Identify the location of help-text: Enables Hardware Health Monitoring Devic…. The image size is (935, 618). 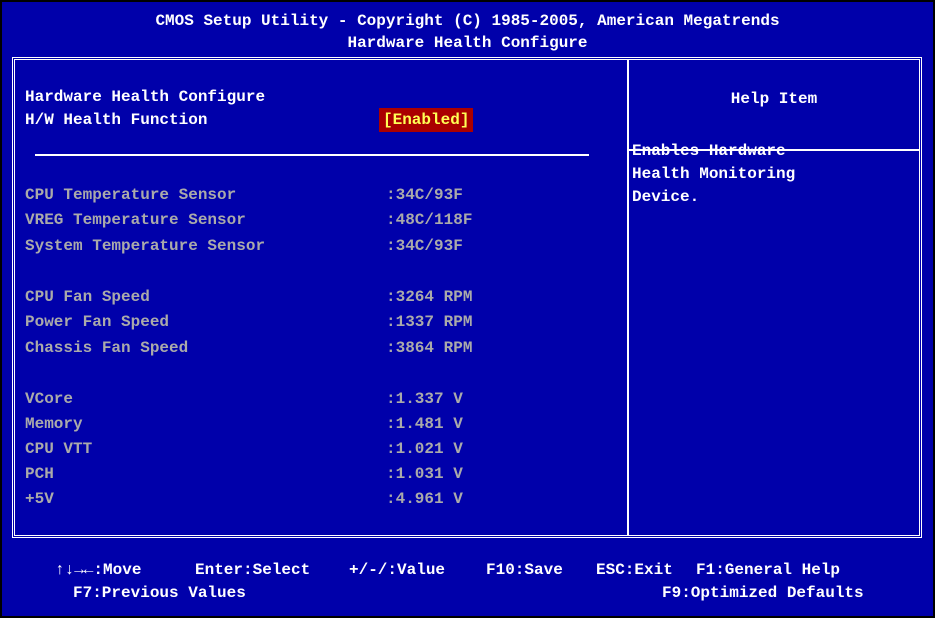
(762, 174).